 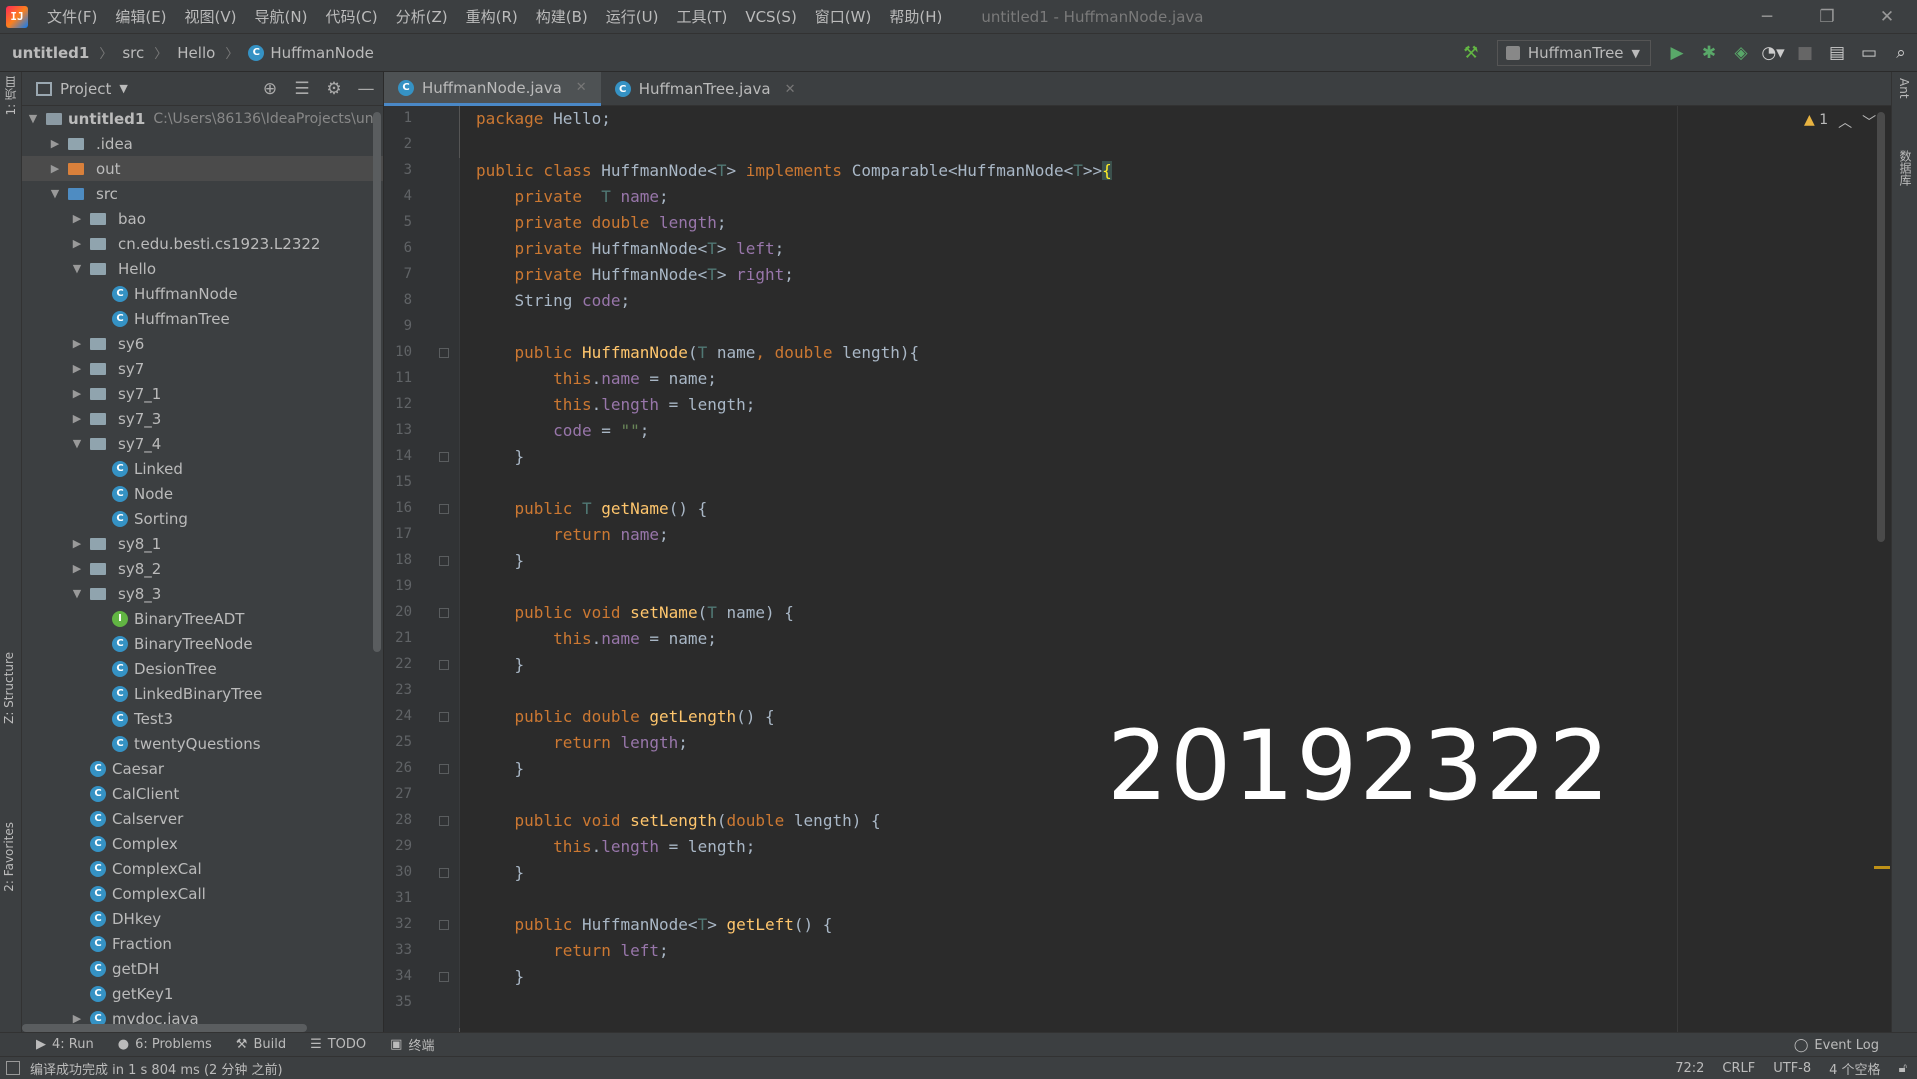 What do you see at coordinates (196, 53) in the screenshot?
I see `breadcrumb-package: Hello` at bounding box center [196, 53].